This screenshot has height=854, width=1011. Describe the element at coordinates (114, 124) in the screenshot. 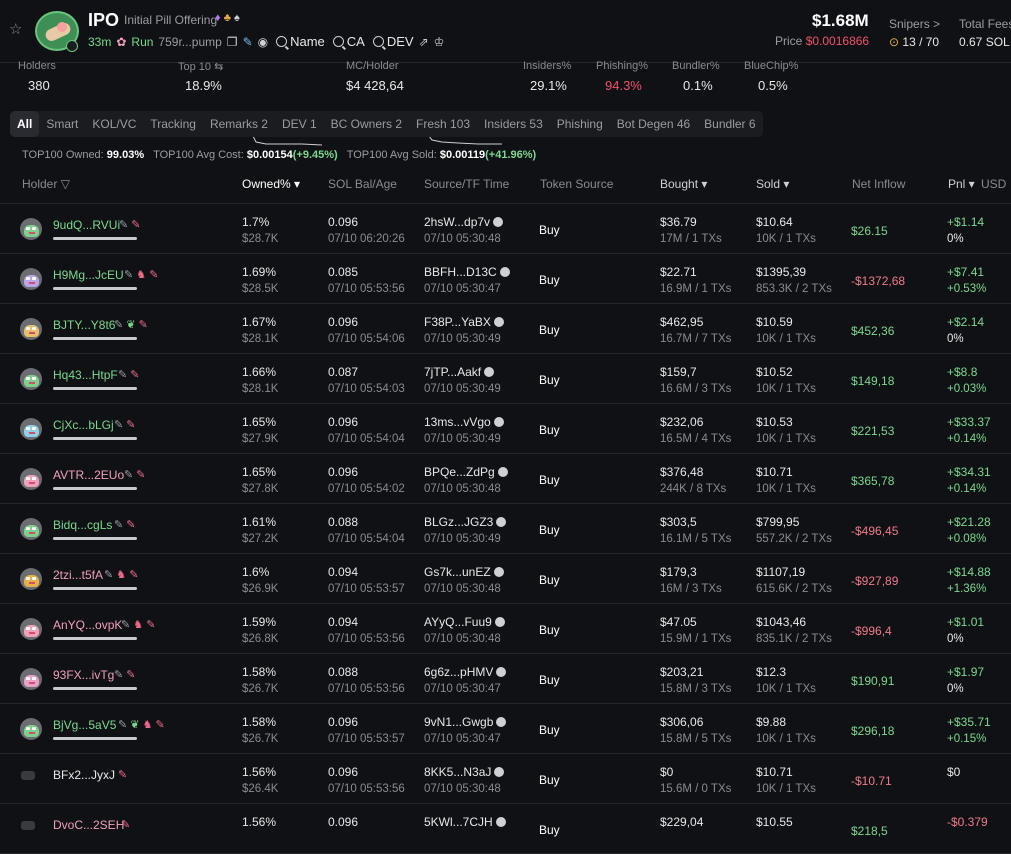

I see `tab-kol-vc: KOL/VC` at that location.